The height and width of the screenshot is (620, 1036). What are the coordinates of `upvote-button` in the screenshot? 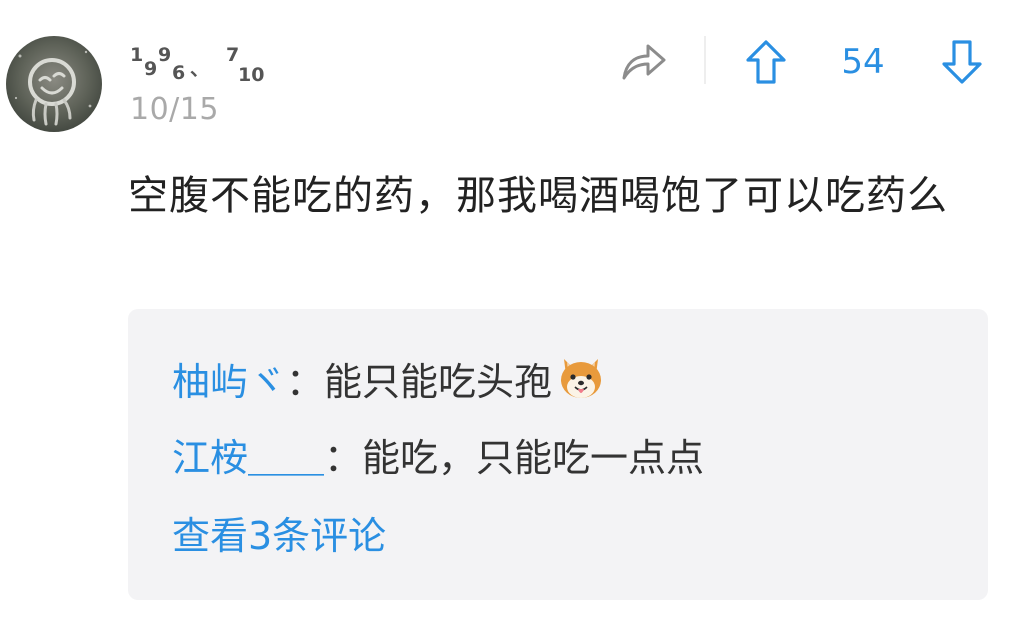 It's located at (766, 62).